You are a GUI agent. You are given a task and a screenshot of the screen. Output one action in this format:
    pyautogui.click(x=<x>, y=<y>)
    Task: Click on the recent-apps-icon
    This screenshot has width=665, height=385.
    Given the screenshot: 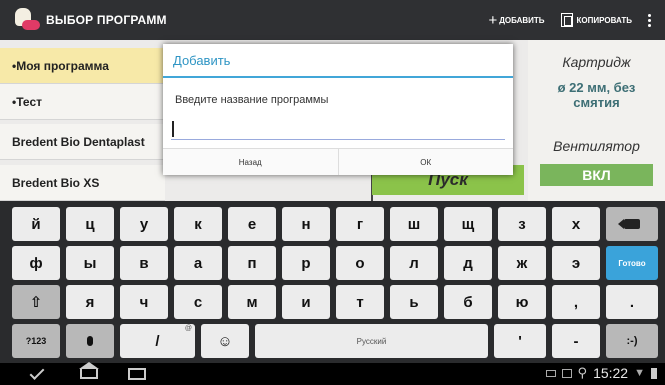 What is the action you would take?
    pyautogui.click(x=137, y=374)
    